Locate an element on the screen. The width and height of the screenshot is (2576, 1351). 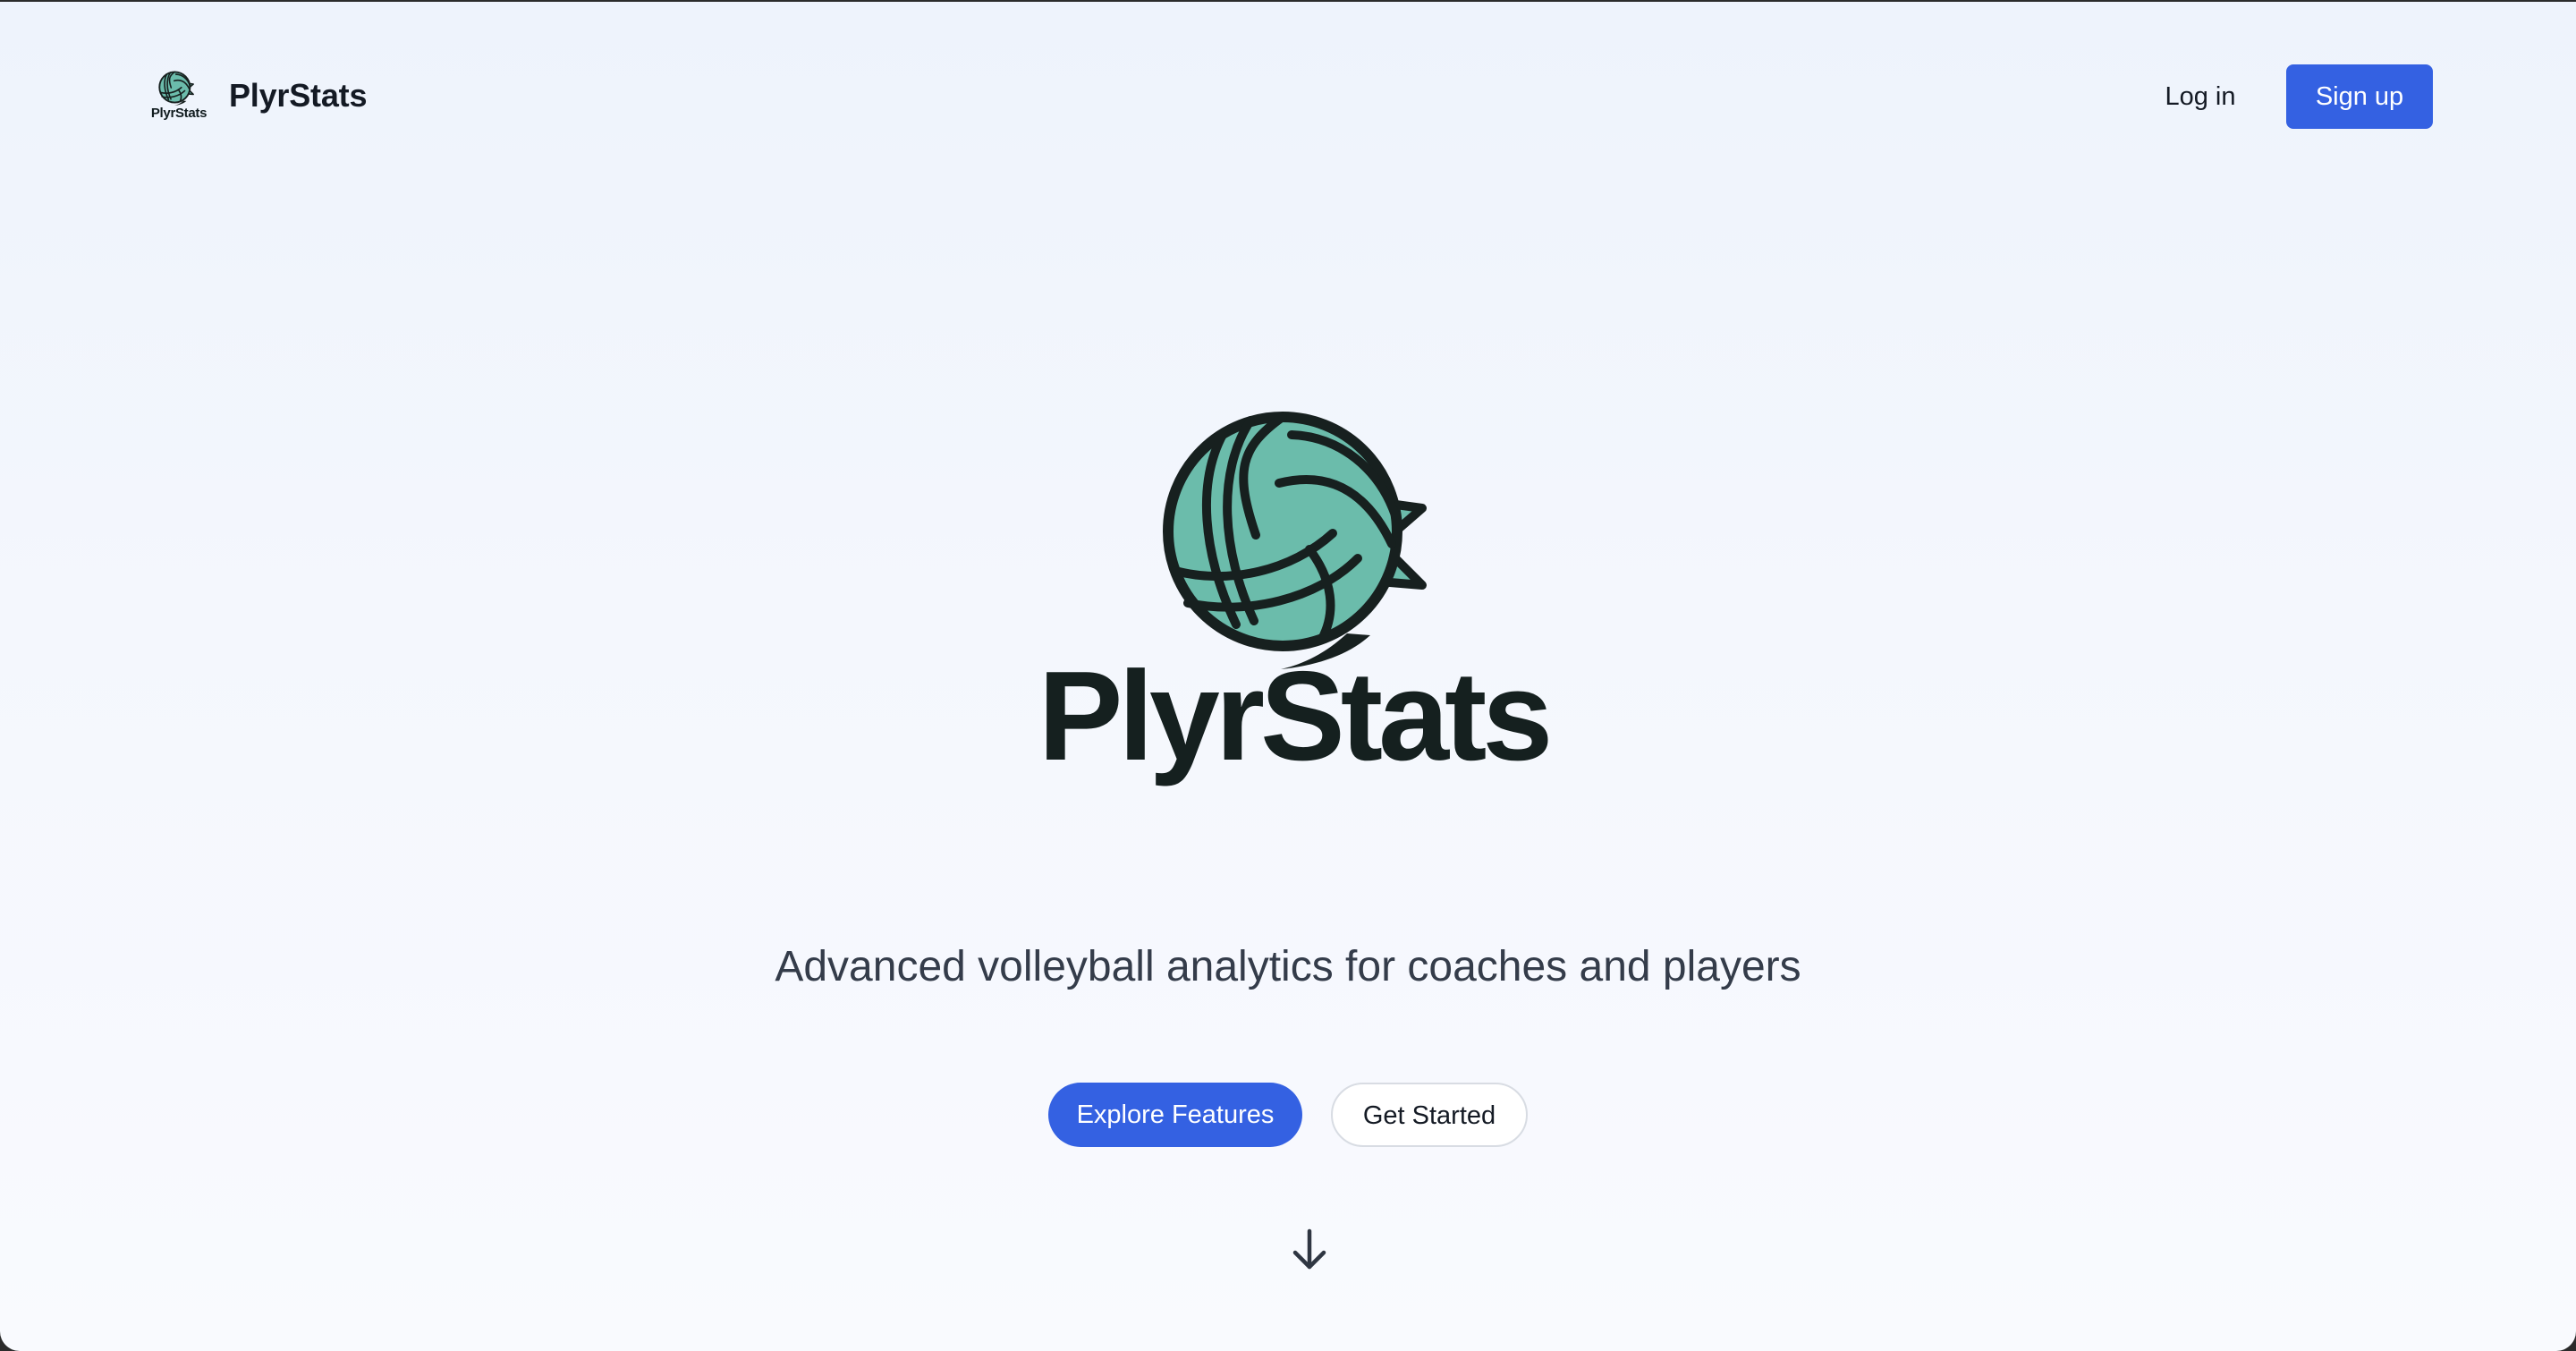
cta-group: Explore Features Get Started is located at coordinates (1288, 1115).